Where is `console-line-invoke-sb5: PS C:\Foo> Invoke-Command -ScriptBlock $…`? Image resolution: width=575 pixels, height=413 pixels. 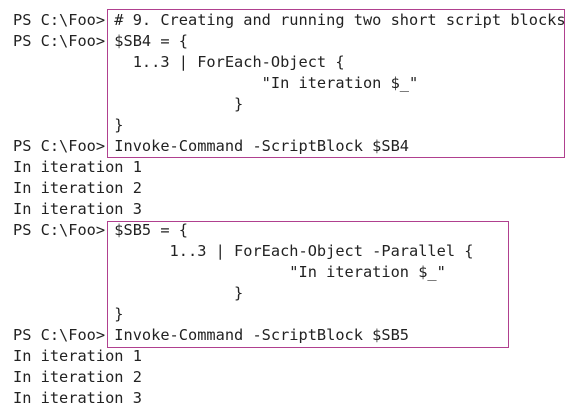 console-line-invoke-sb5: PS C:\Foo> Invoke-Command -ScriptBlock $… is located at coordinates (211, 335).